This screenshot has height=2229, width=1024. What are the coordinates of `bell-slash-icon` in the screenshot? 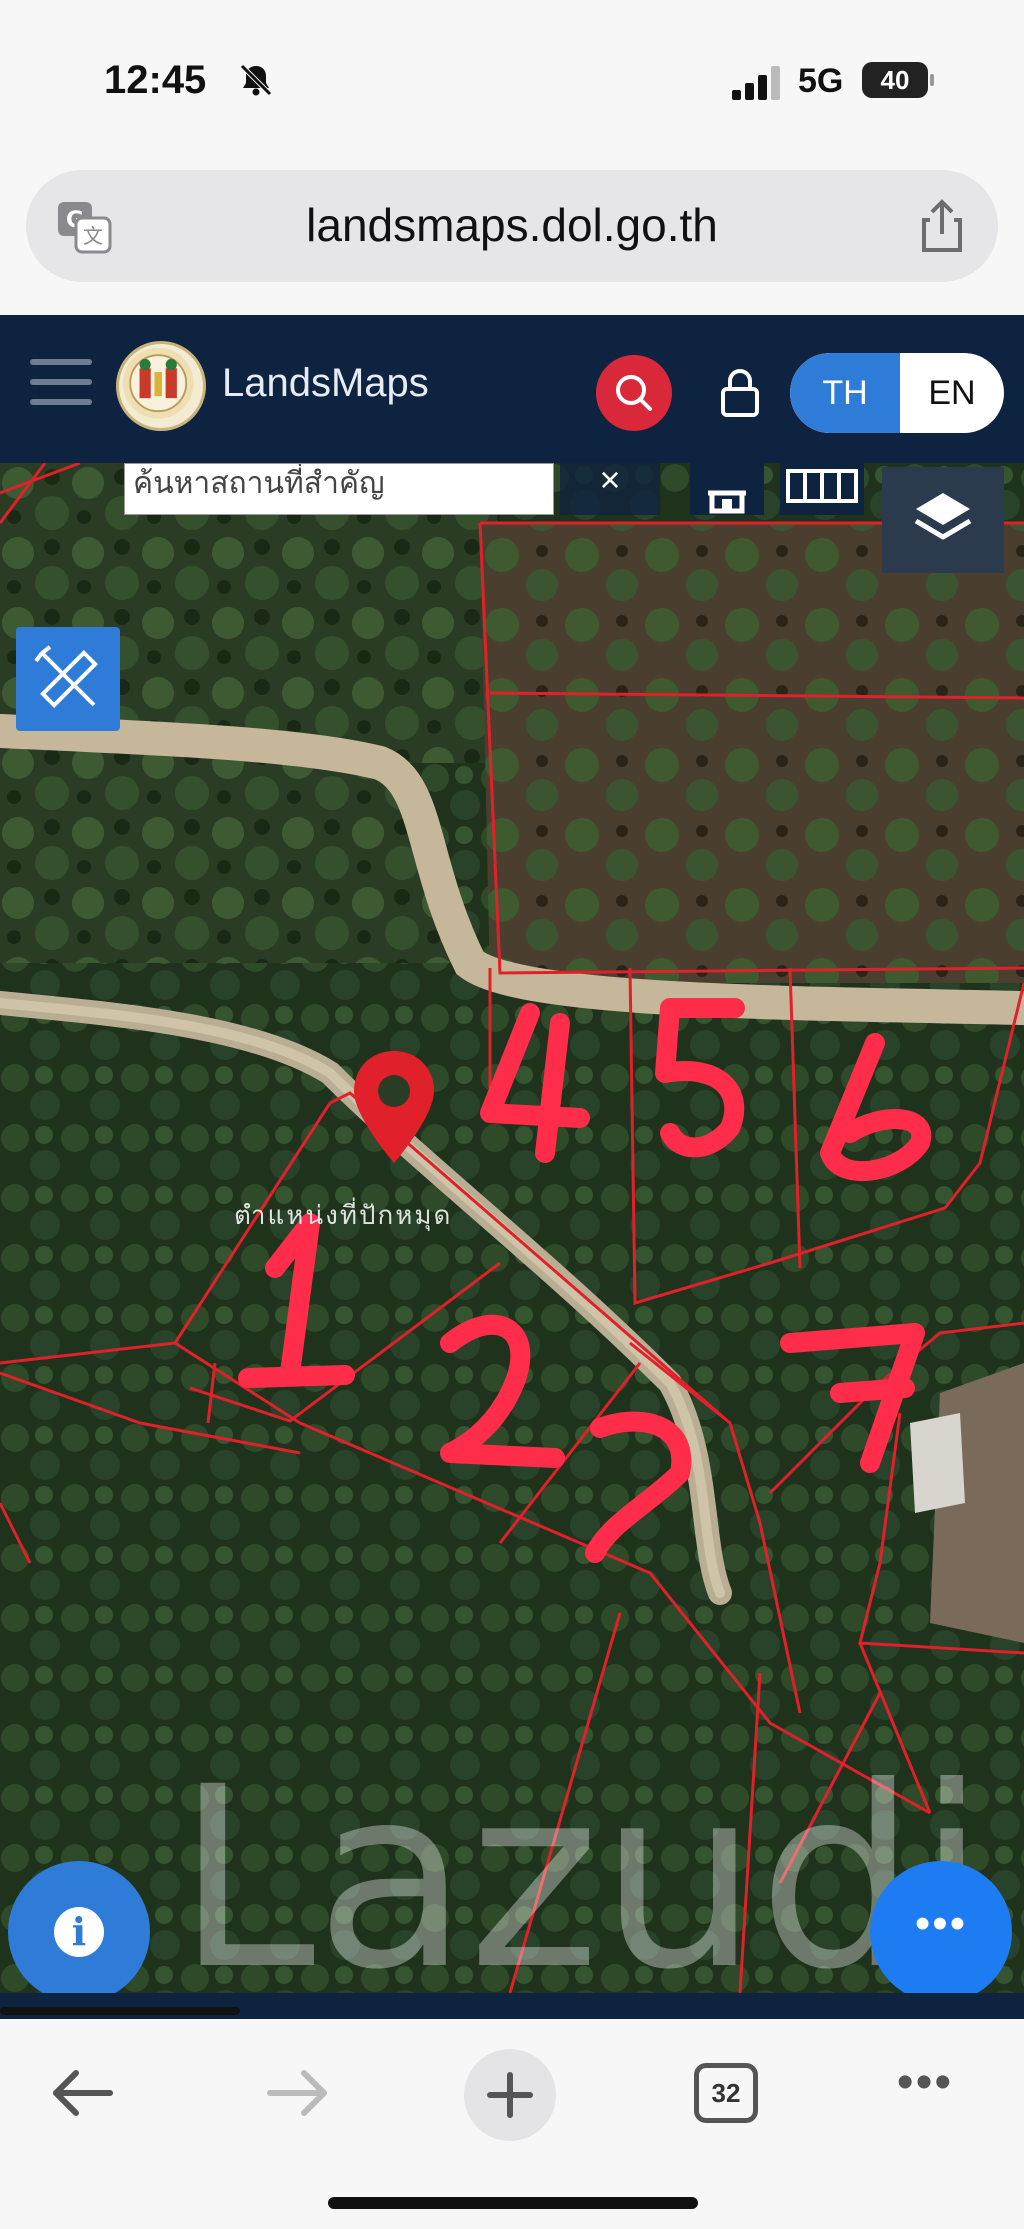 It's located at (256, 80).